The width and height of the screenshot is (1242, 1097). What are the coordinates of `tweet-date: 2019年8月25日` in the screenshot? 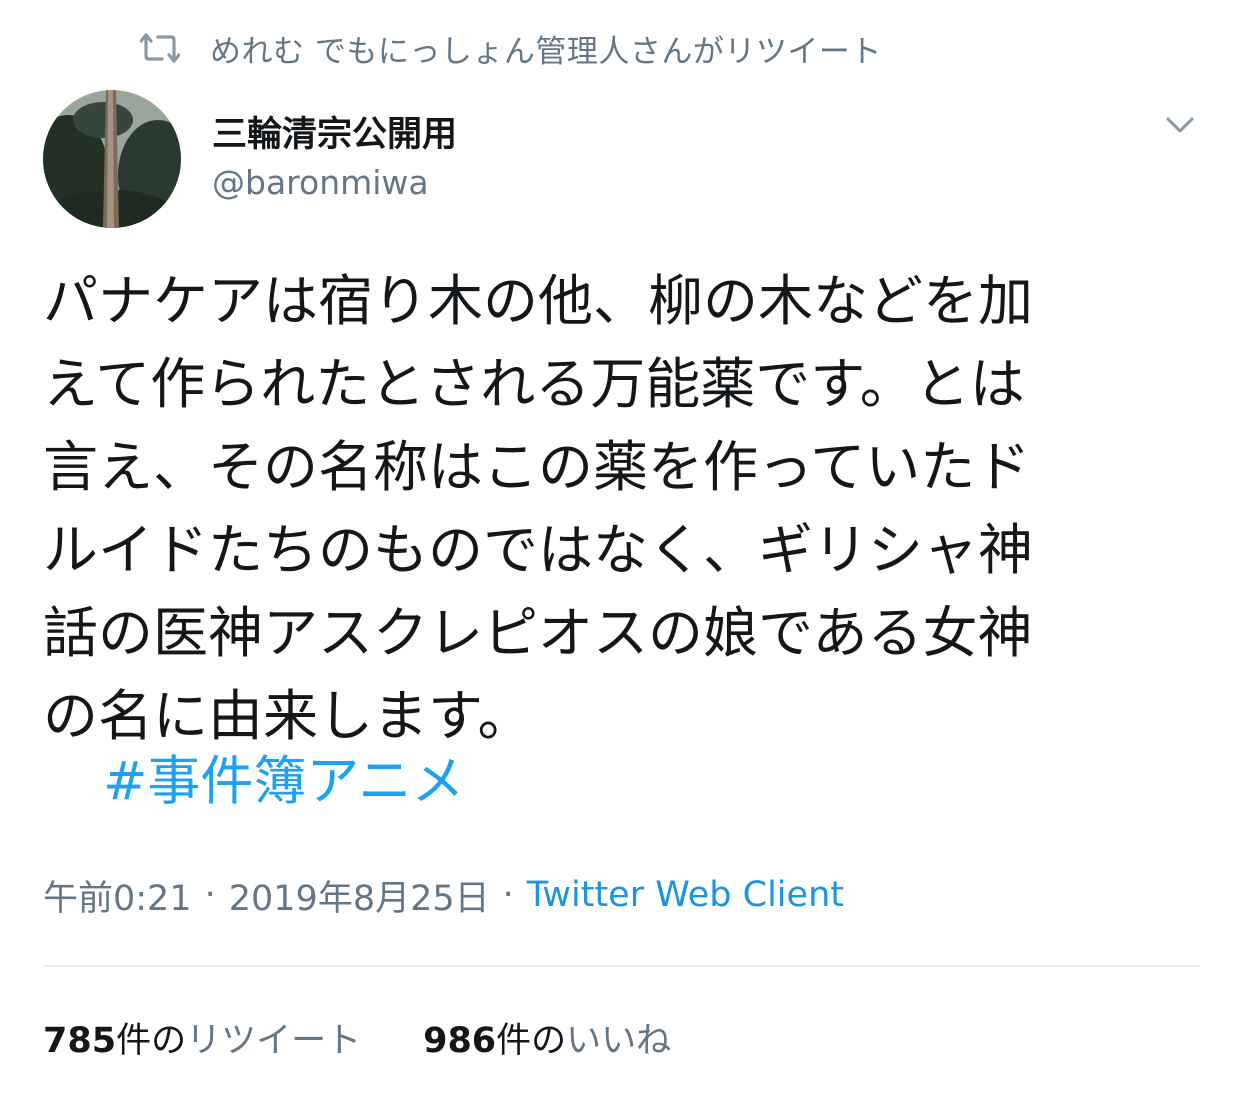 It's located at (359, 895).